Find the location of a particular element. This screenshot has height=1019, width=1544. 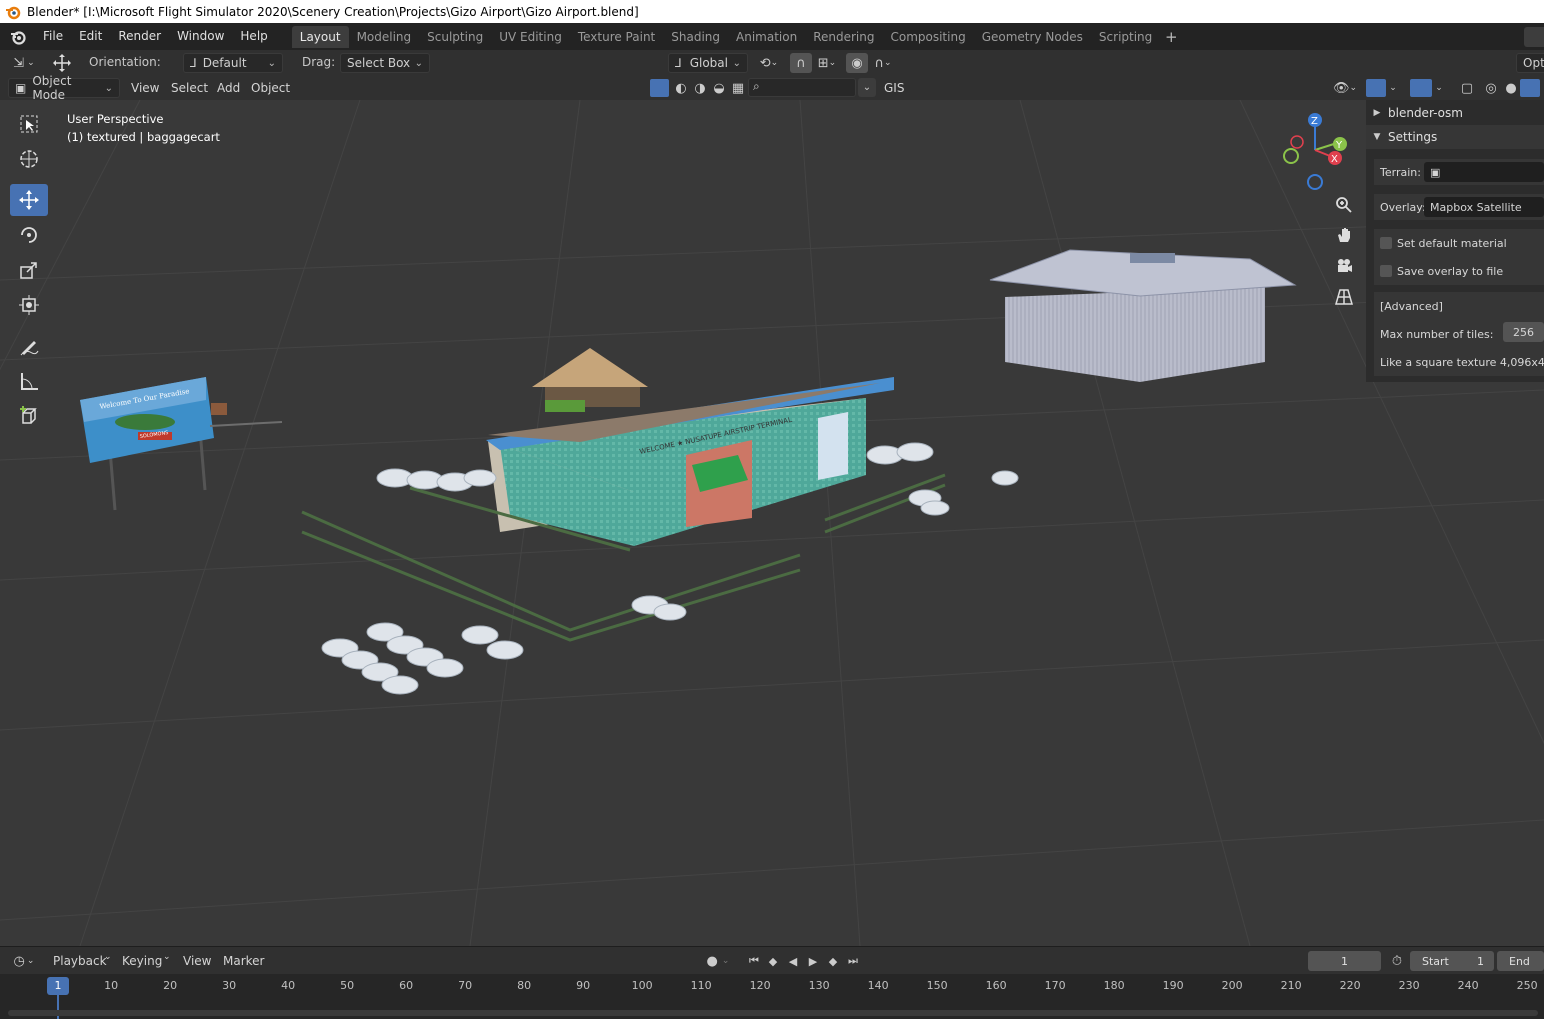

blender-menu-icon is located at coordinates (18, 37).